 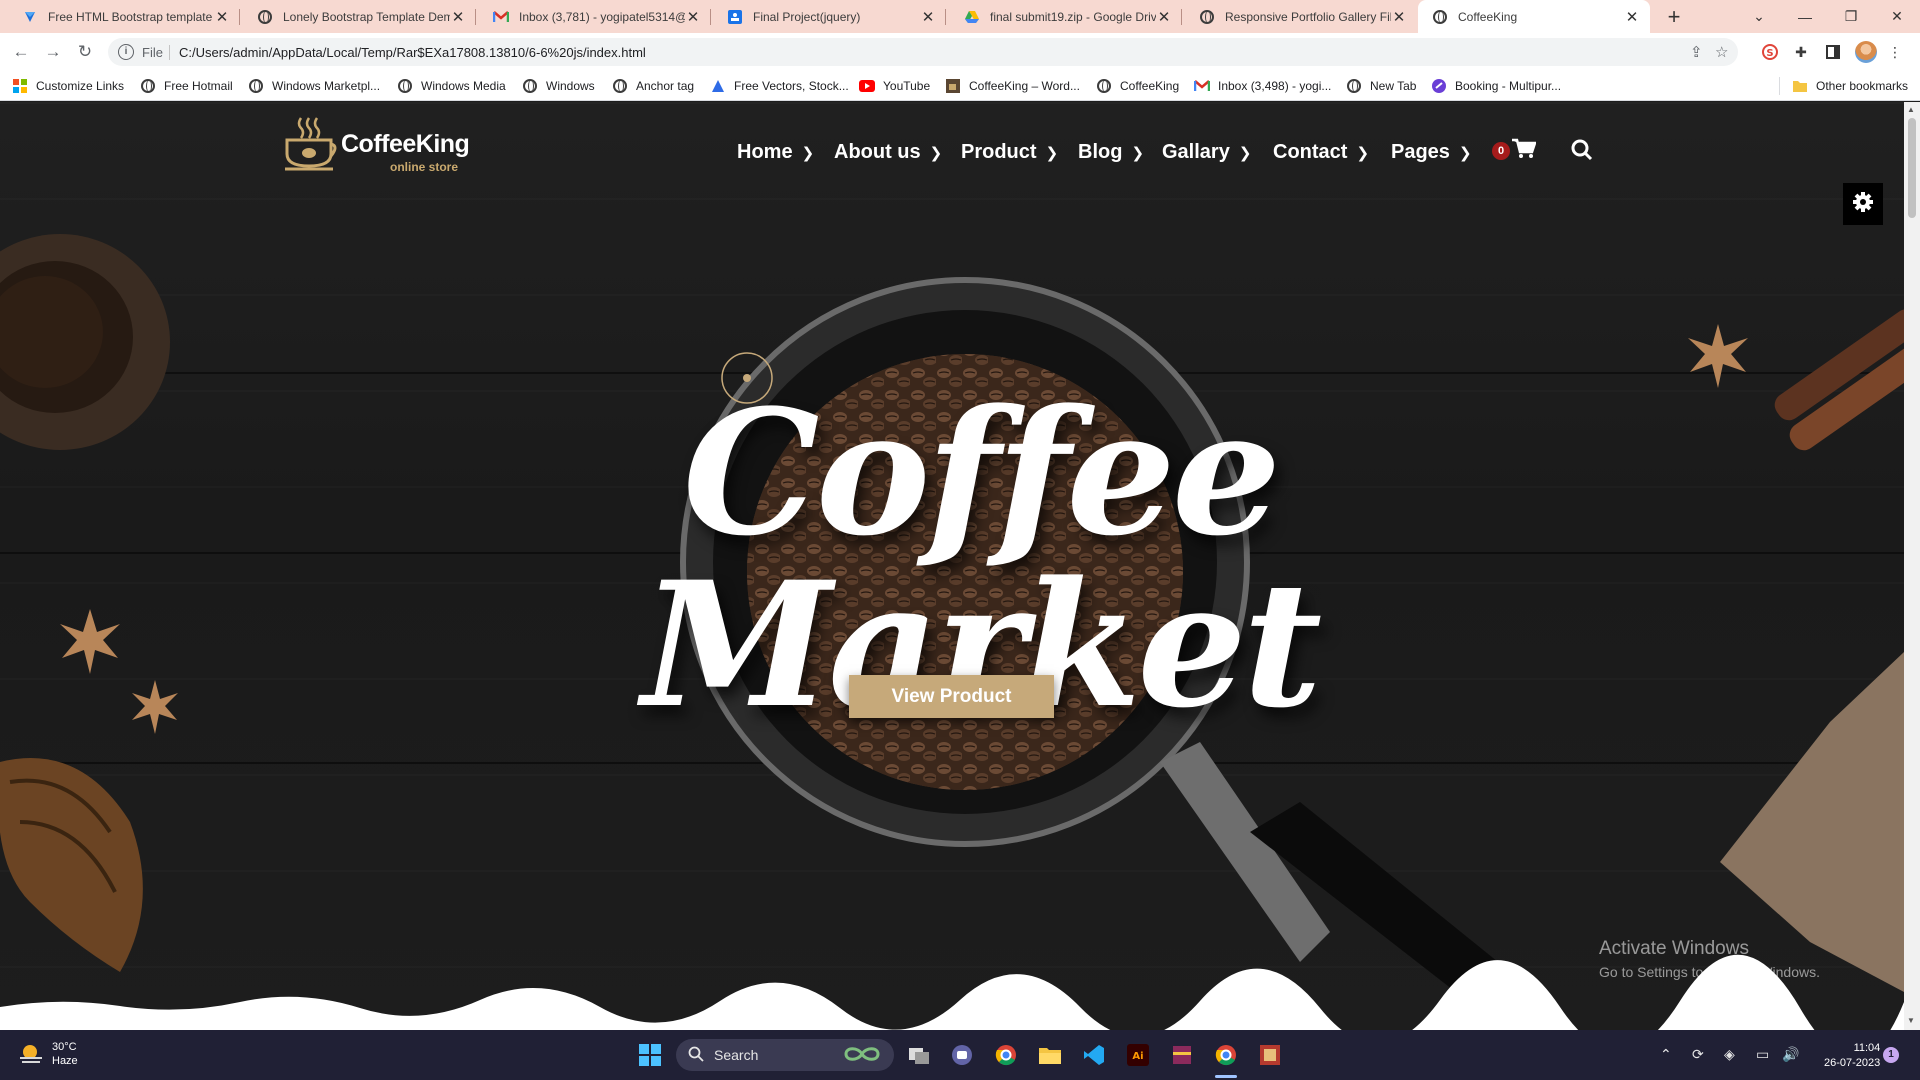 What do you see at coordinates (1867, 1048) in the screenshot?
I see `clock-time: 11:04` at bounding box center [1867, 1048].